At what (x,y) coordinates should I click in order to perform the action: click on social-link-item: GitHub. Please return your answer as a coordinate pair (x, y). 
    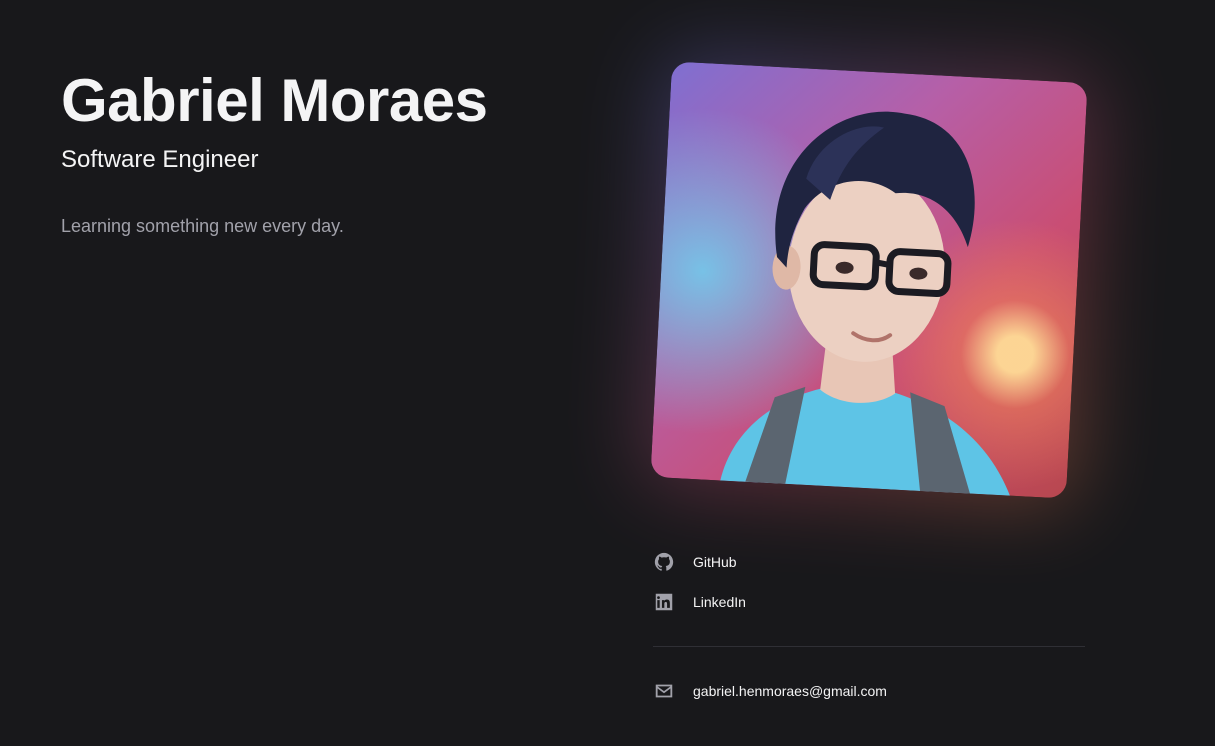
    Looking at the image, I should click on (869, 562).